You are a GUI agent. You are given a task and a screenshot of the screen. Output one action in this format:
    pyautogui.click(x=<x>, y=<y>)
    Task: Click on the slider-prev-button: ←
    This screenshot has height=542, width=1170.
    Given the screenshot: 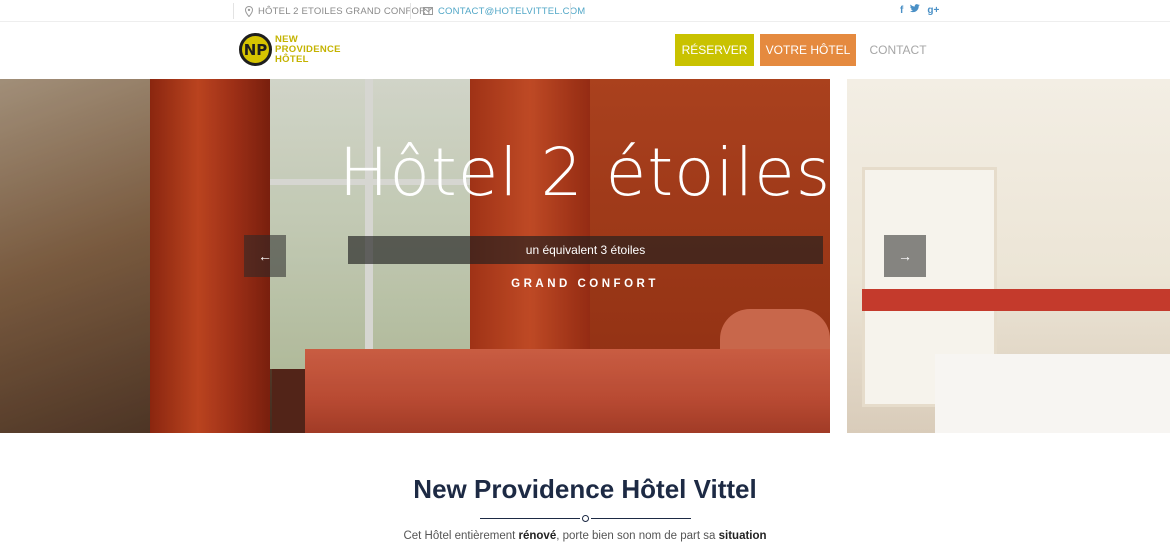 What is the action you would take?
    pyautogui.click(x=265, y=256)
    